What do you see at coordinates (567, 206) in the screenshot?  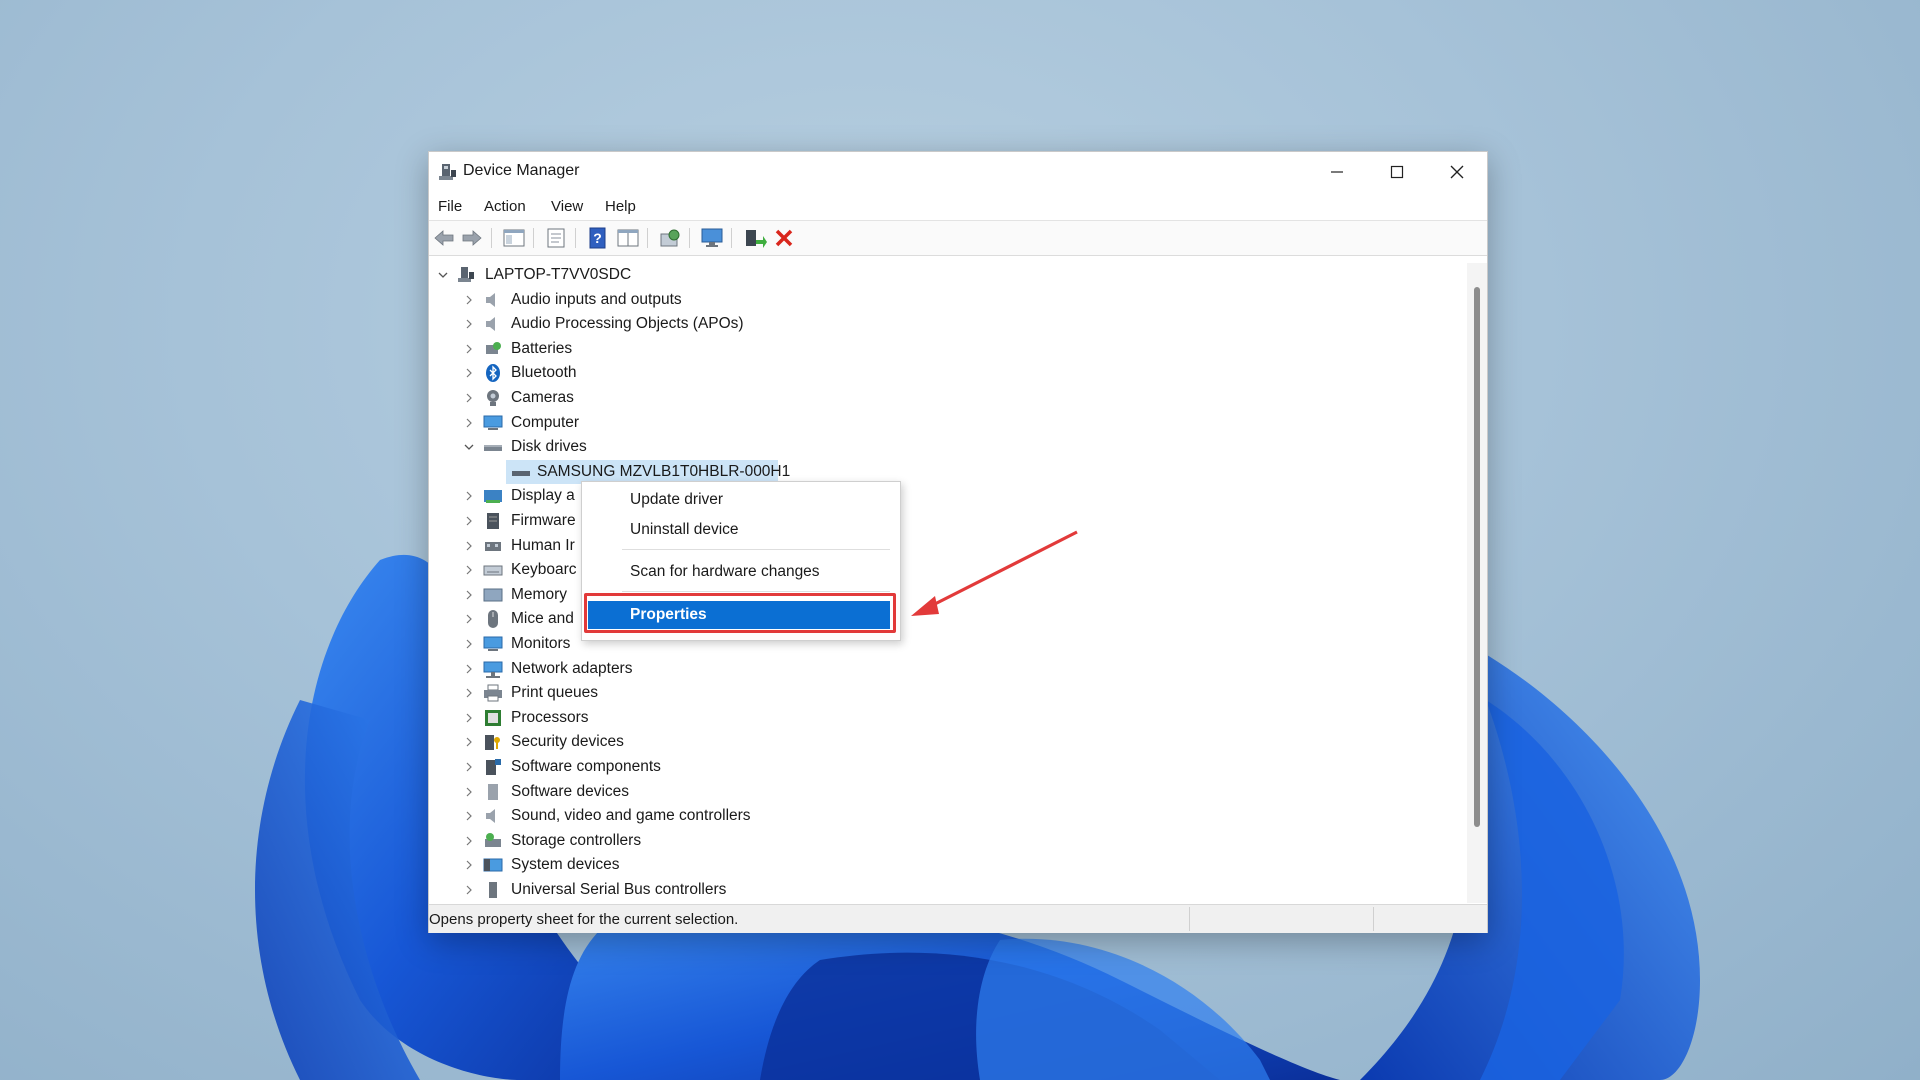 I see `menu-view: View` at bounding box center [567, 206].